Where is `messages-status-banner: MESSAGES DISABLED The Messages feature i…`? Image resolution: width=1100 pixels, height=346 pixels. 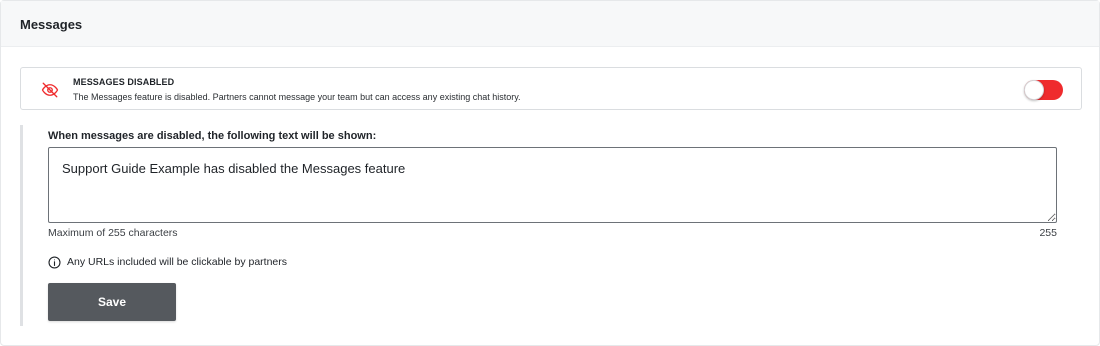
messages-status-banner: MESSAGES DISABLED The Messages feature i… is located at coordinates (551, 88).